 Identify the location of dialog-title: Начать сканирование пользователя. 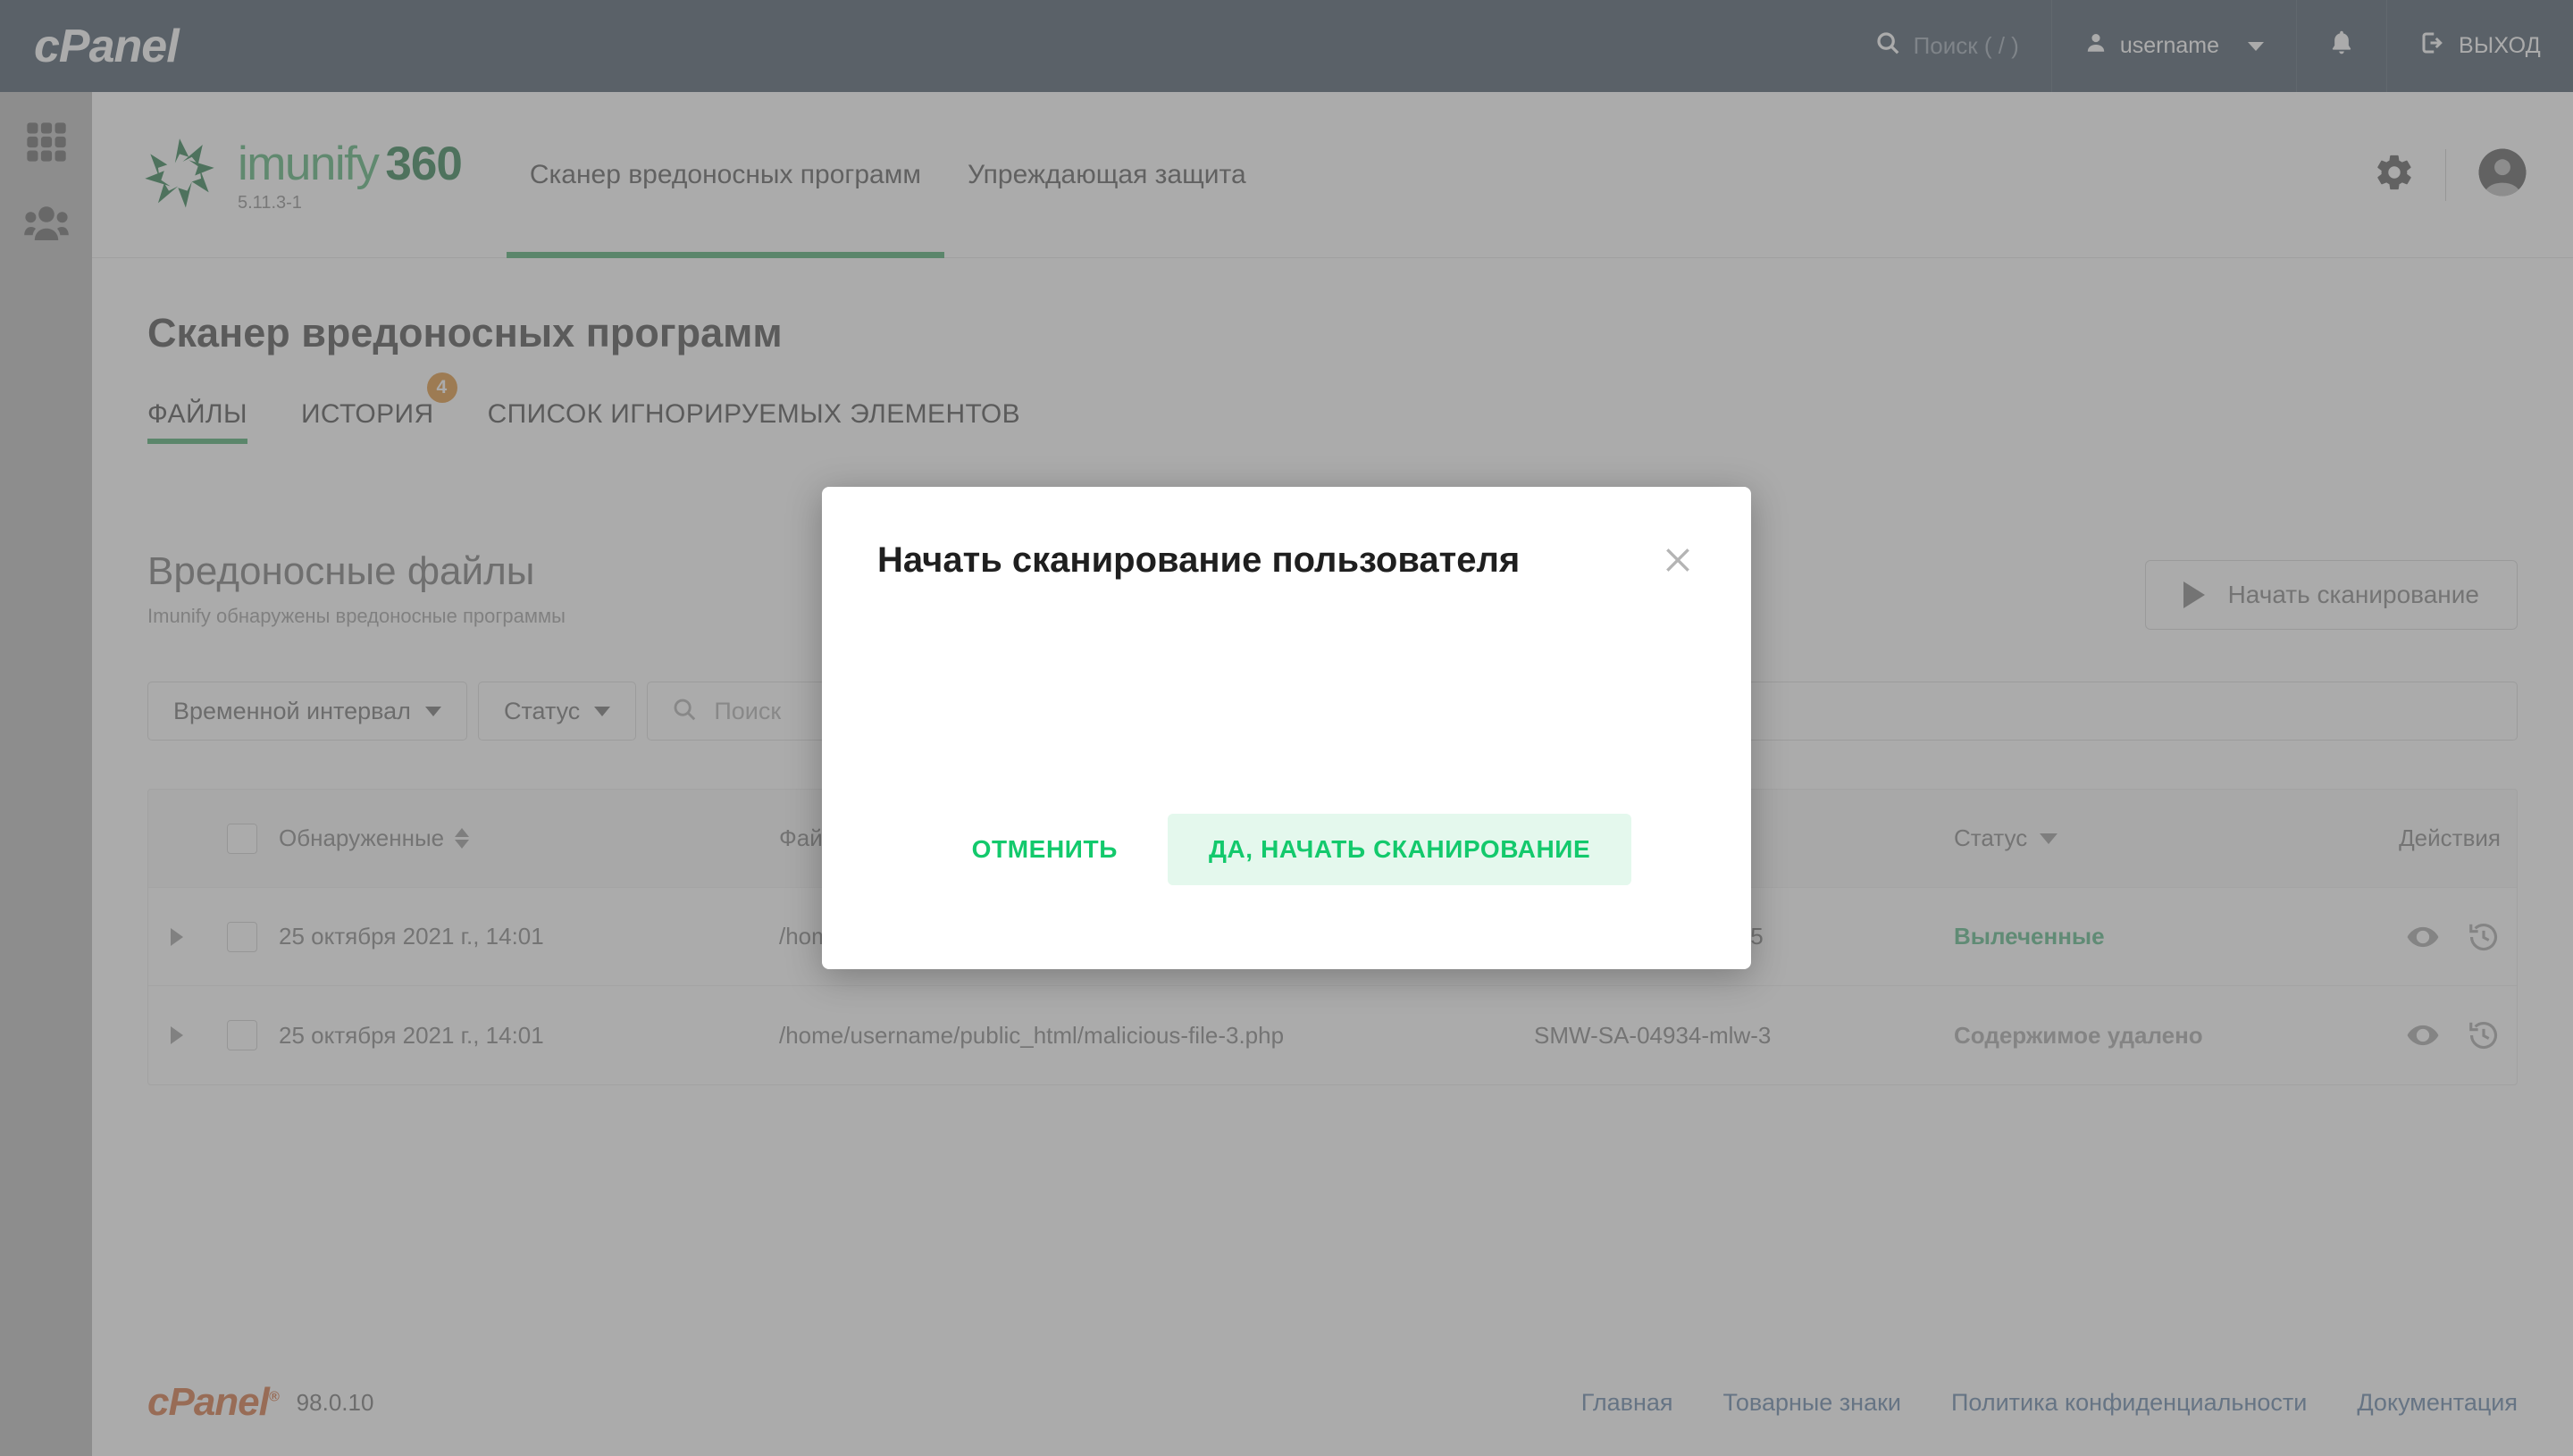
(1199, 560).